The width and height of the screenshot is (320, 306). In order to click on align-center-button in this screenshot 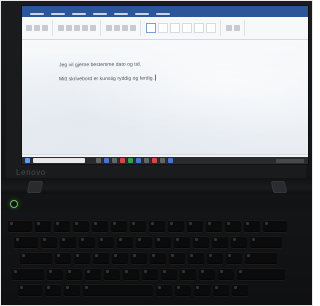, I will do `click(133, 28)`.